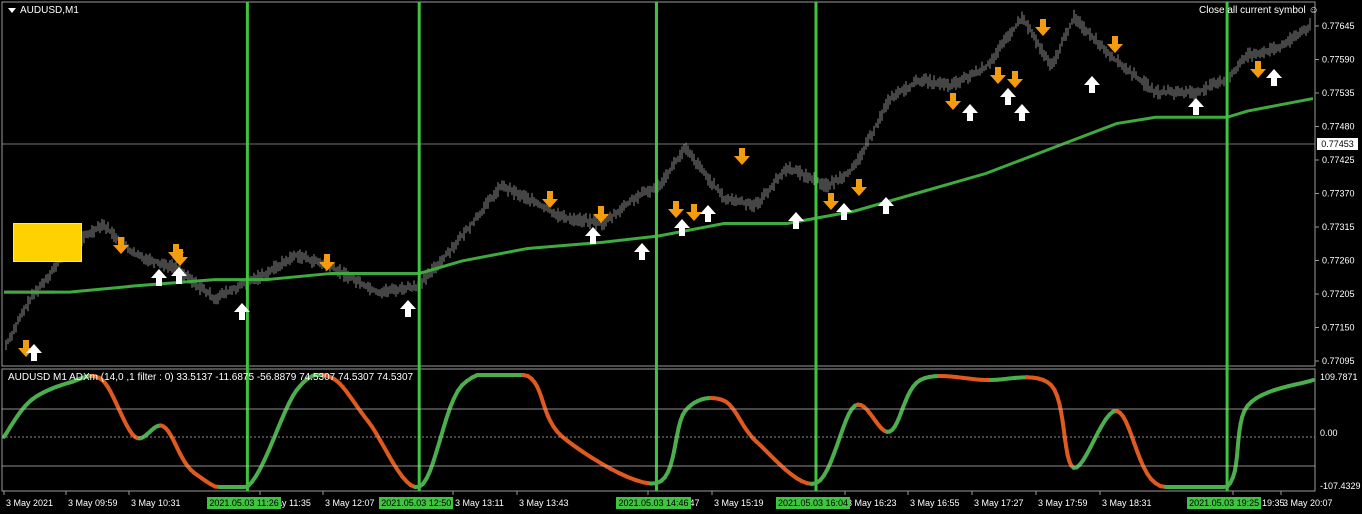  I want to click on price-label: 0.77315, so click(1338, 227).